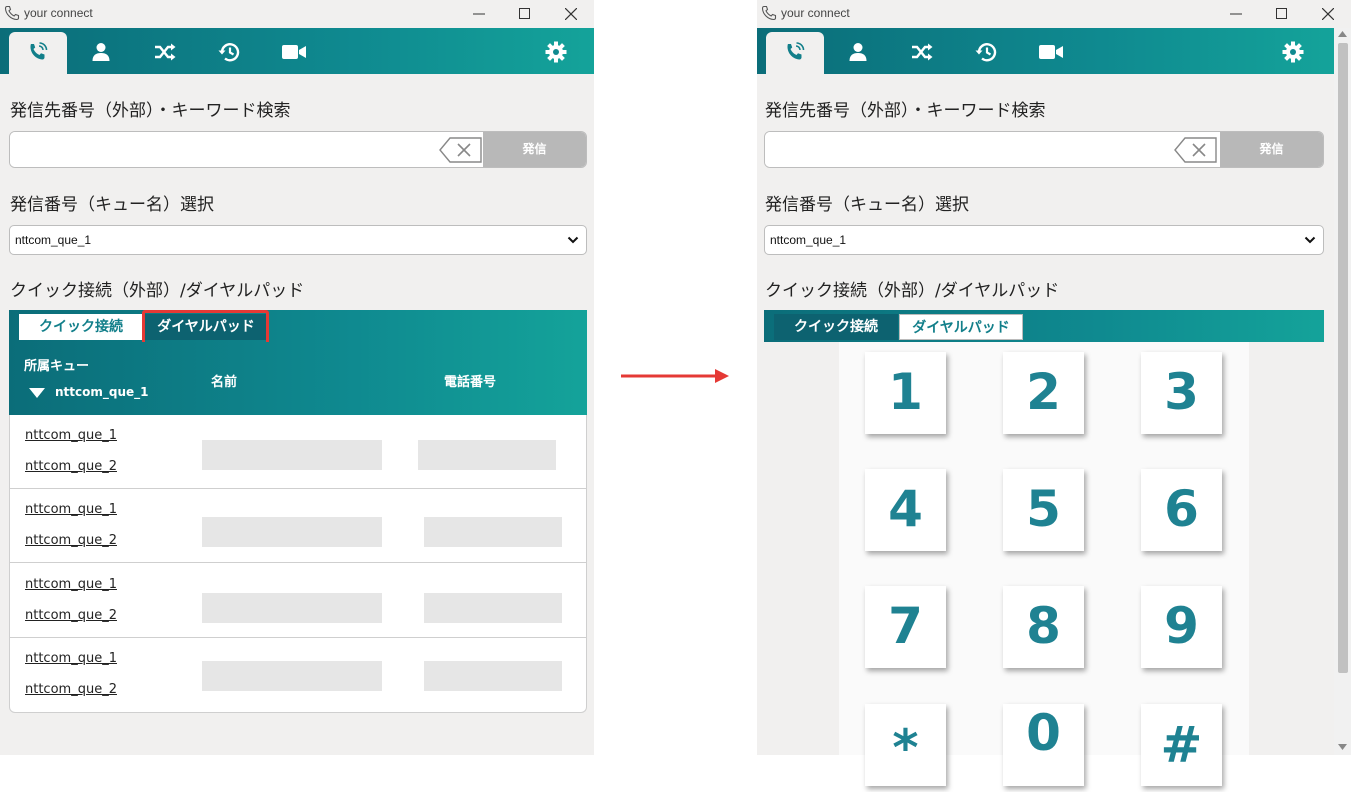 This screenshot has height=792, width=1351. Describe the element at coordinates (297, 14) in the screenshot. I see `title-bar: your connect` at that location.